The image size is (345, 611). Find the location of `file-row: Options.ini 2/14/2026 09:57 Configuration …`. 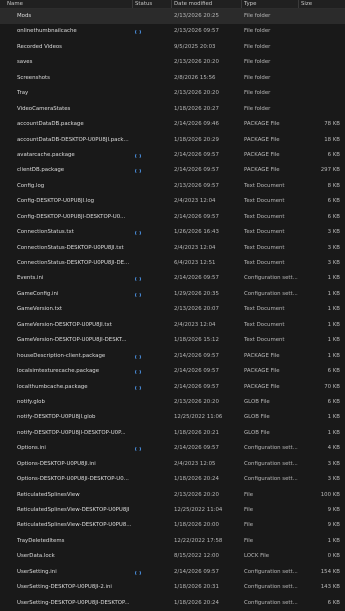

file-row: Options.ini 2/14/2026 09:57 Configuration … is located at coordinates (172, 448).